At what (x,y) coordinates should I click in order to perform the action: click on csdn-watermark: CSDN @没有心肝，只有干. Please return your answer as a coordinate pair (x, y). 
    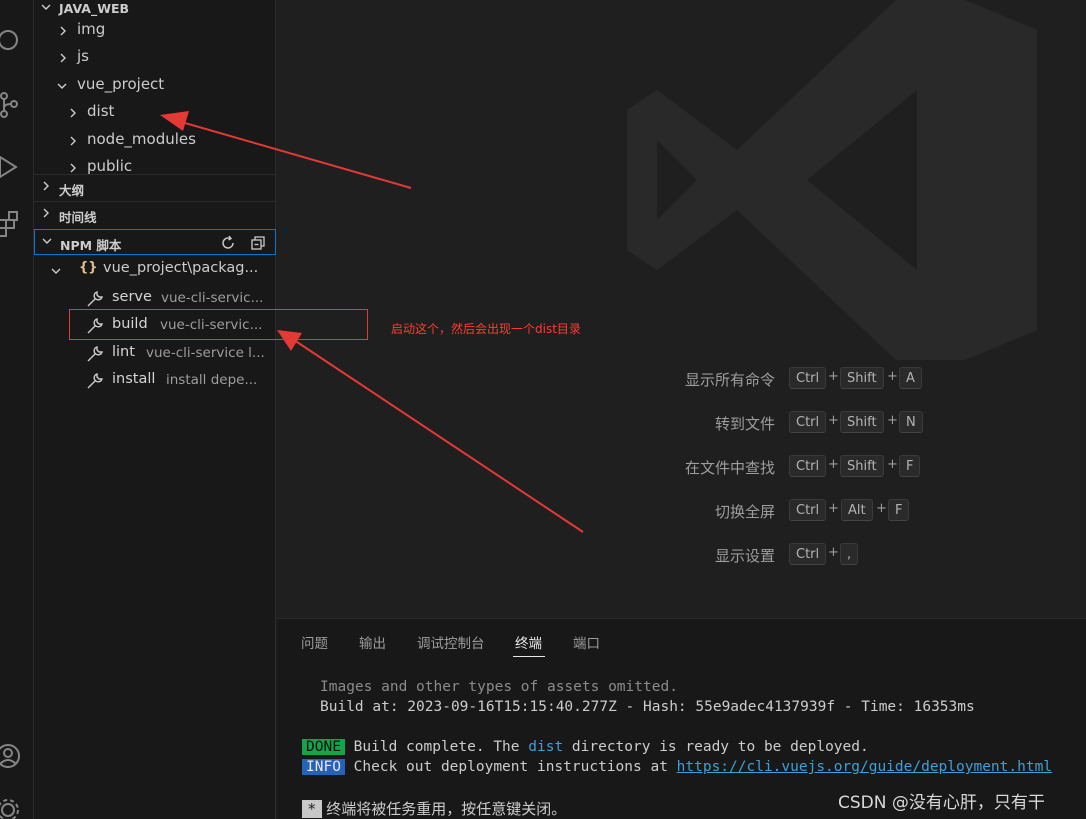
    Looking at the image, I should click on (941, 803).